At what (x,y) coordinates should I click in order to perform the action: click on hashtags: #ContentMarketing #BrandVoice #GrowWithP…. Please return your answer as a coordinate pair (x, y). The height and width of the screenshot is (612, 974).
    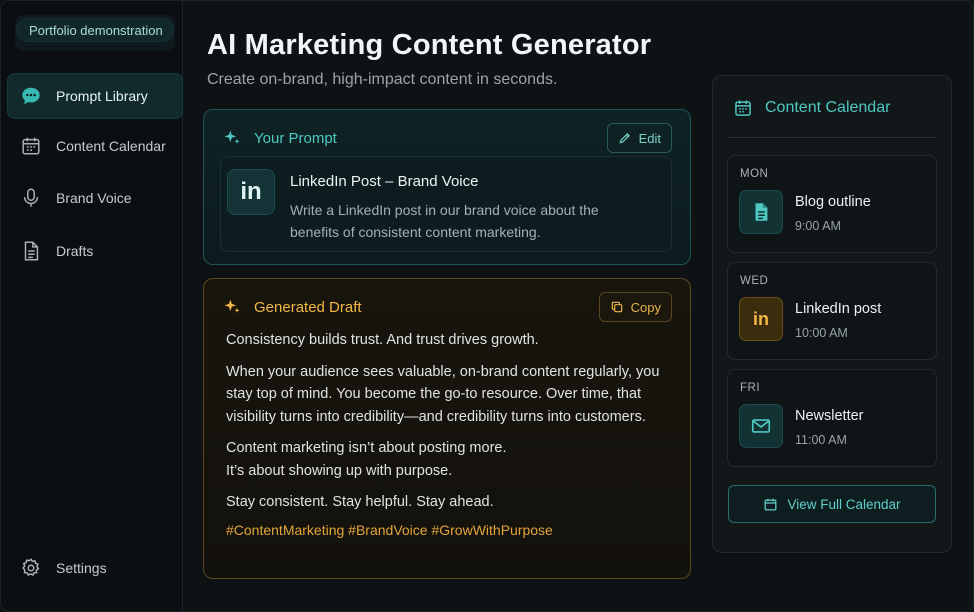
    Looking at the image, I should click on (389, 529).